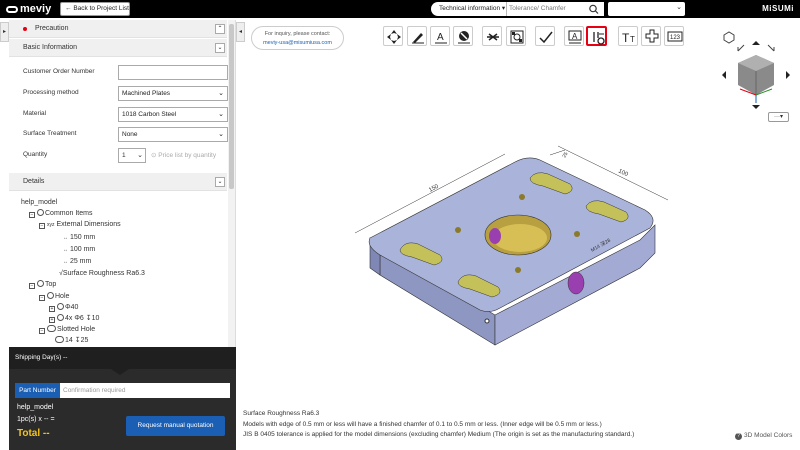  What do you see at coordinates (738, 436) in the screenshot?
I see `help-icon: ?` at bounding box center [738, 436].